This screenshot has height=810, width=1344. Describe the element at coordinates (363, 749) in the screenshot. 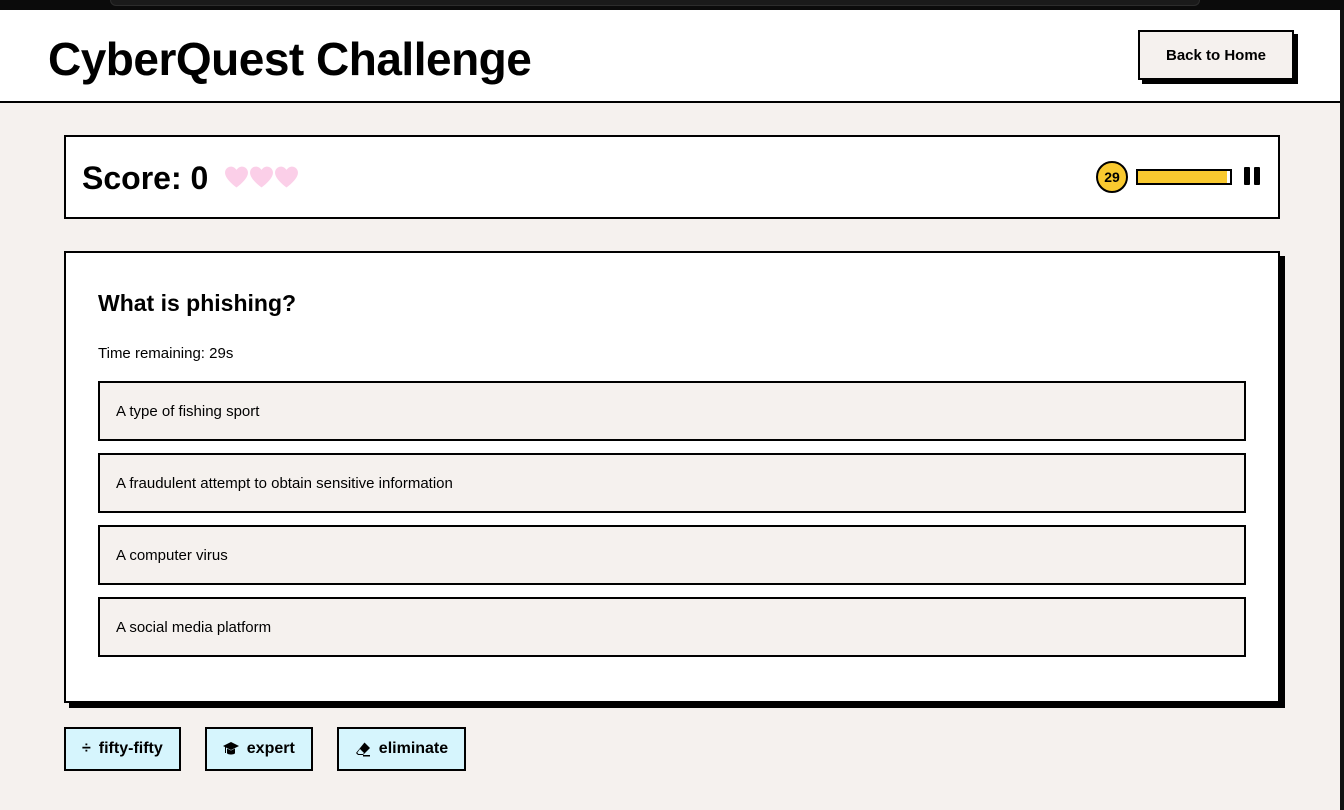

I see `eraser-icon` at that location.